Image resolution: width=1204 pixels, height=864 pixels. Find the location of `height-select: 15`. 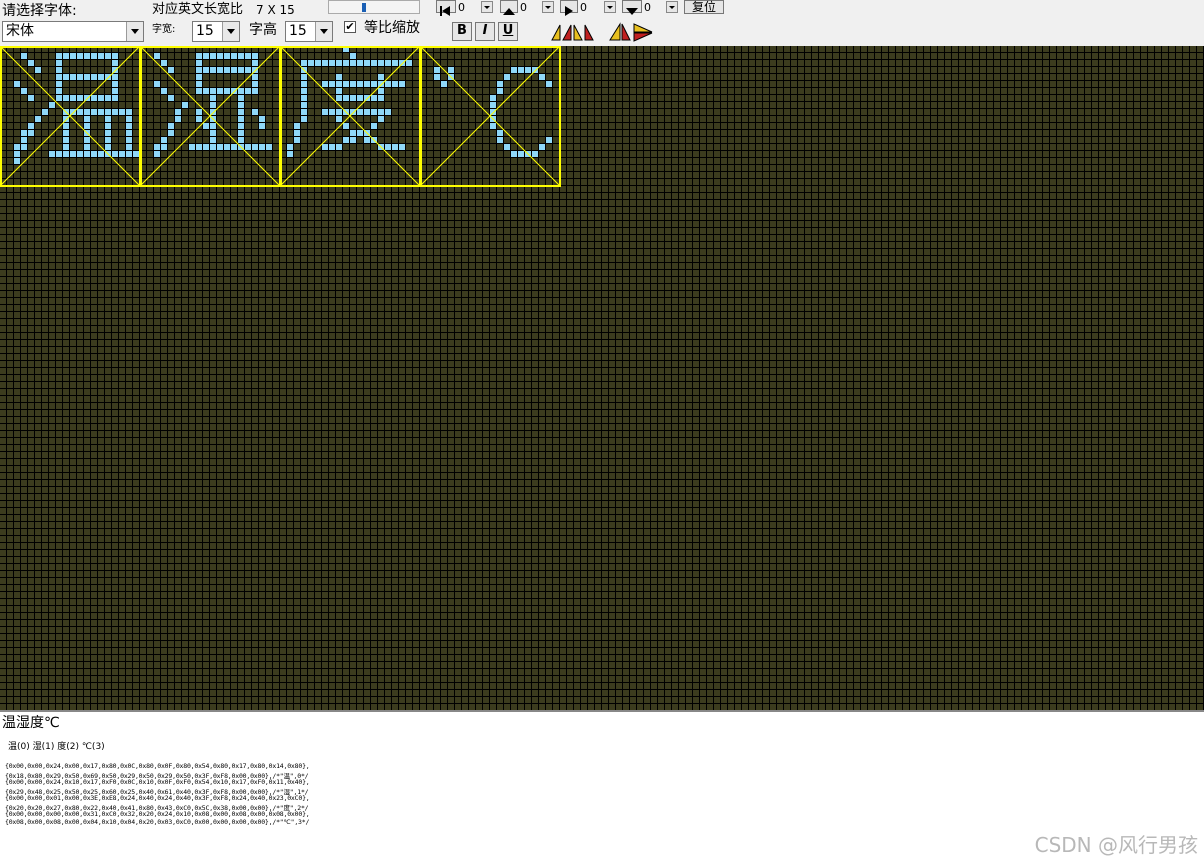

height-select: 15 is located at coordinates (309, 31).